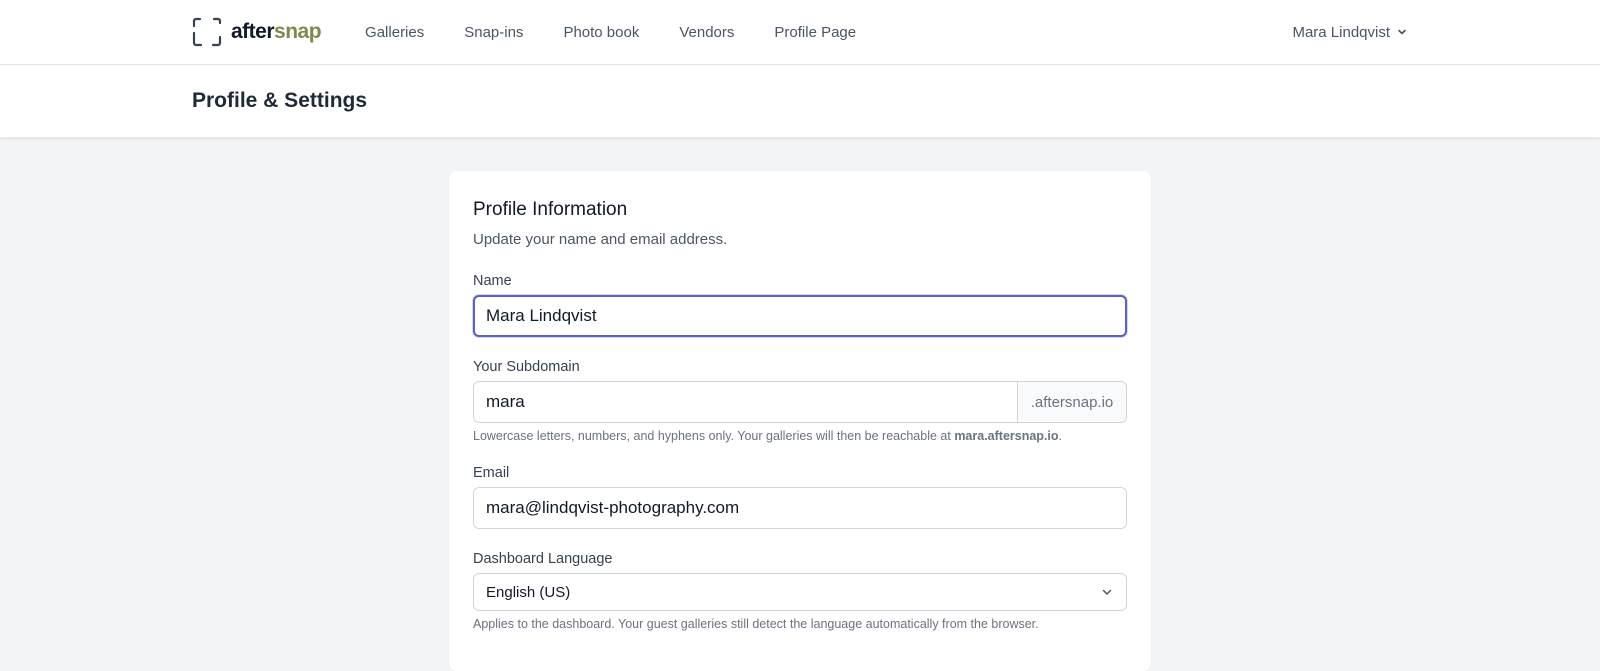 The height and width of the screenshot is (671, 1600). I want to click on user-name: Mara Lindqvist, so click(1341, 32).